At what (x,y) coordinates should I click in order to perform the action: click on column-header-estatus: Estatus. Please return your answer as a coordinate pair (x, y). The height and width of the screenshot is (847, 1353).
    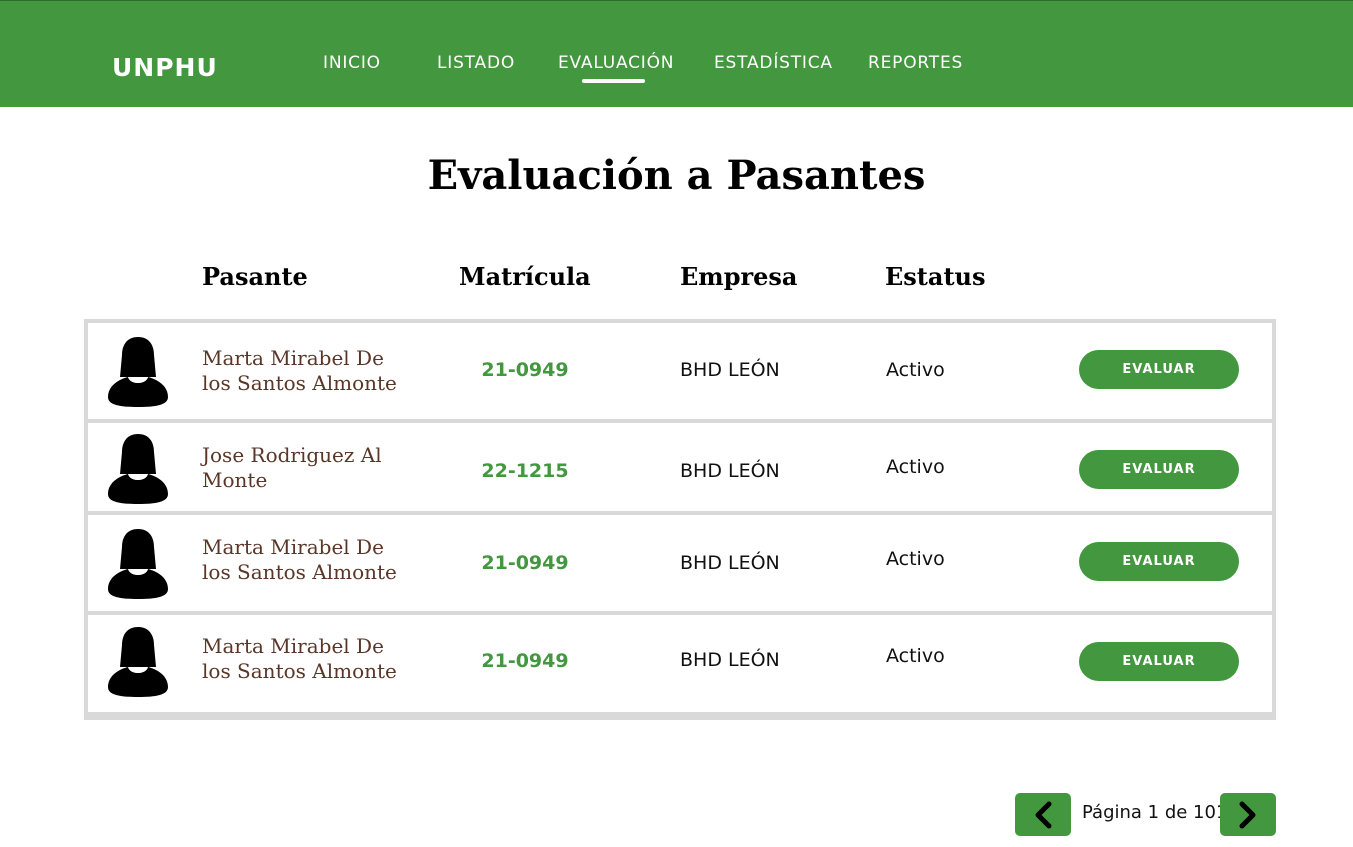
    Looking at the image, I should click on (935, 276).